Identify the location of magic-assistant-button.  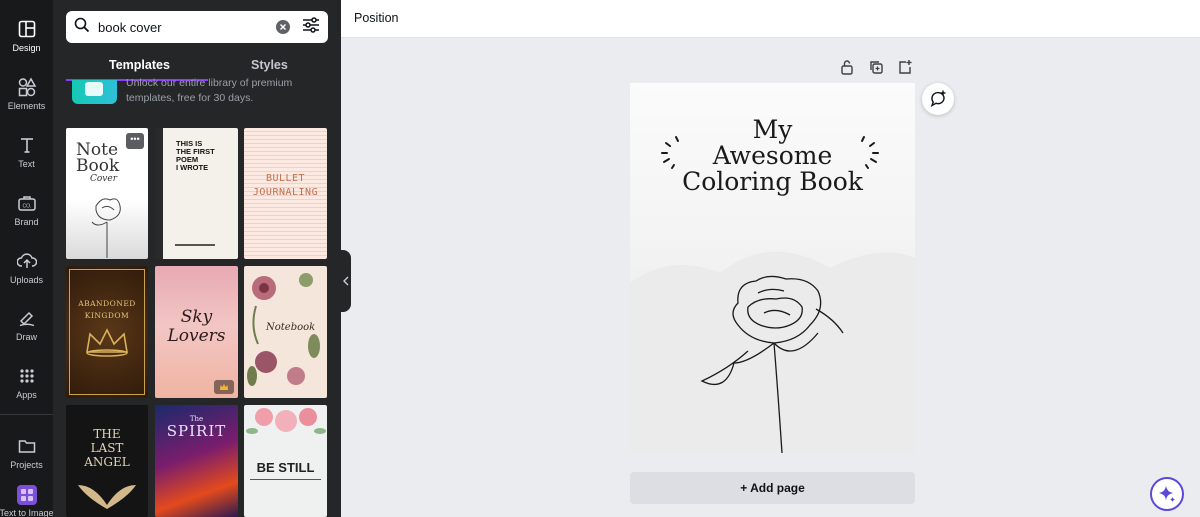
(1167, 494).